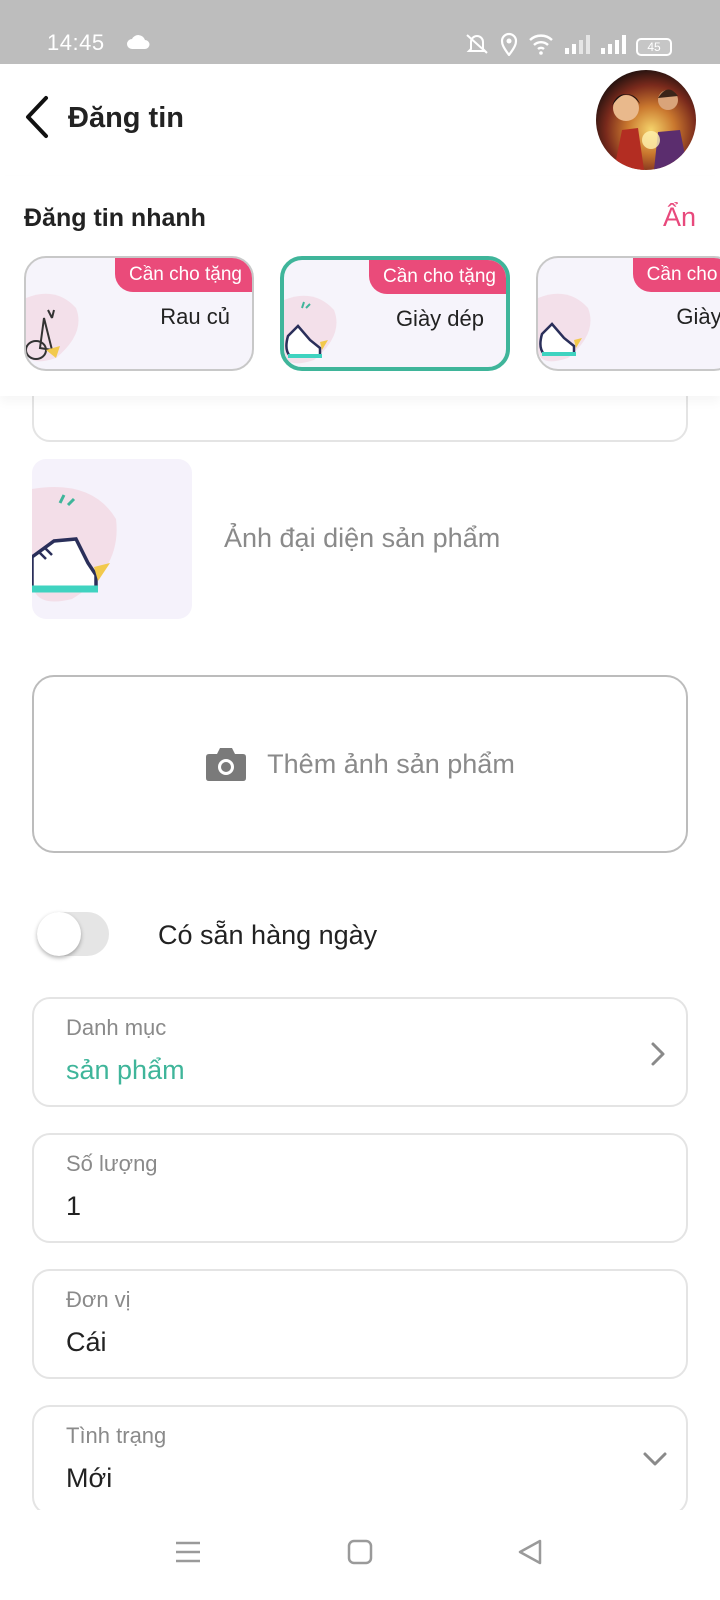  I want to click on status-time: 14:45, so click(76, 42).